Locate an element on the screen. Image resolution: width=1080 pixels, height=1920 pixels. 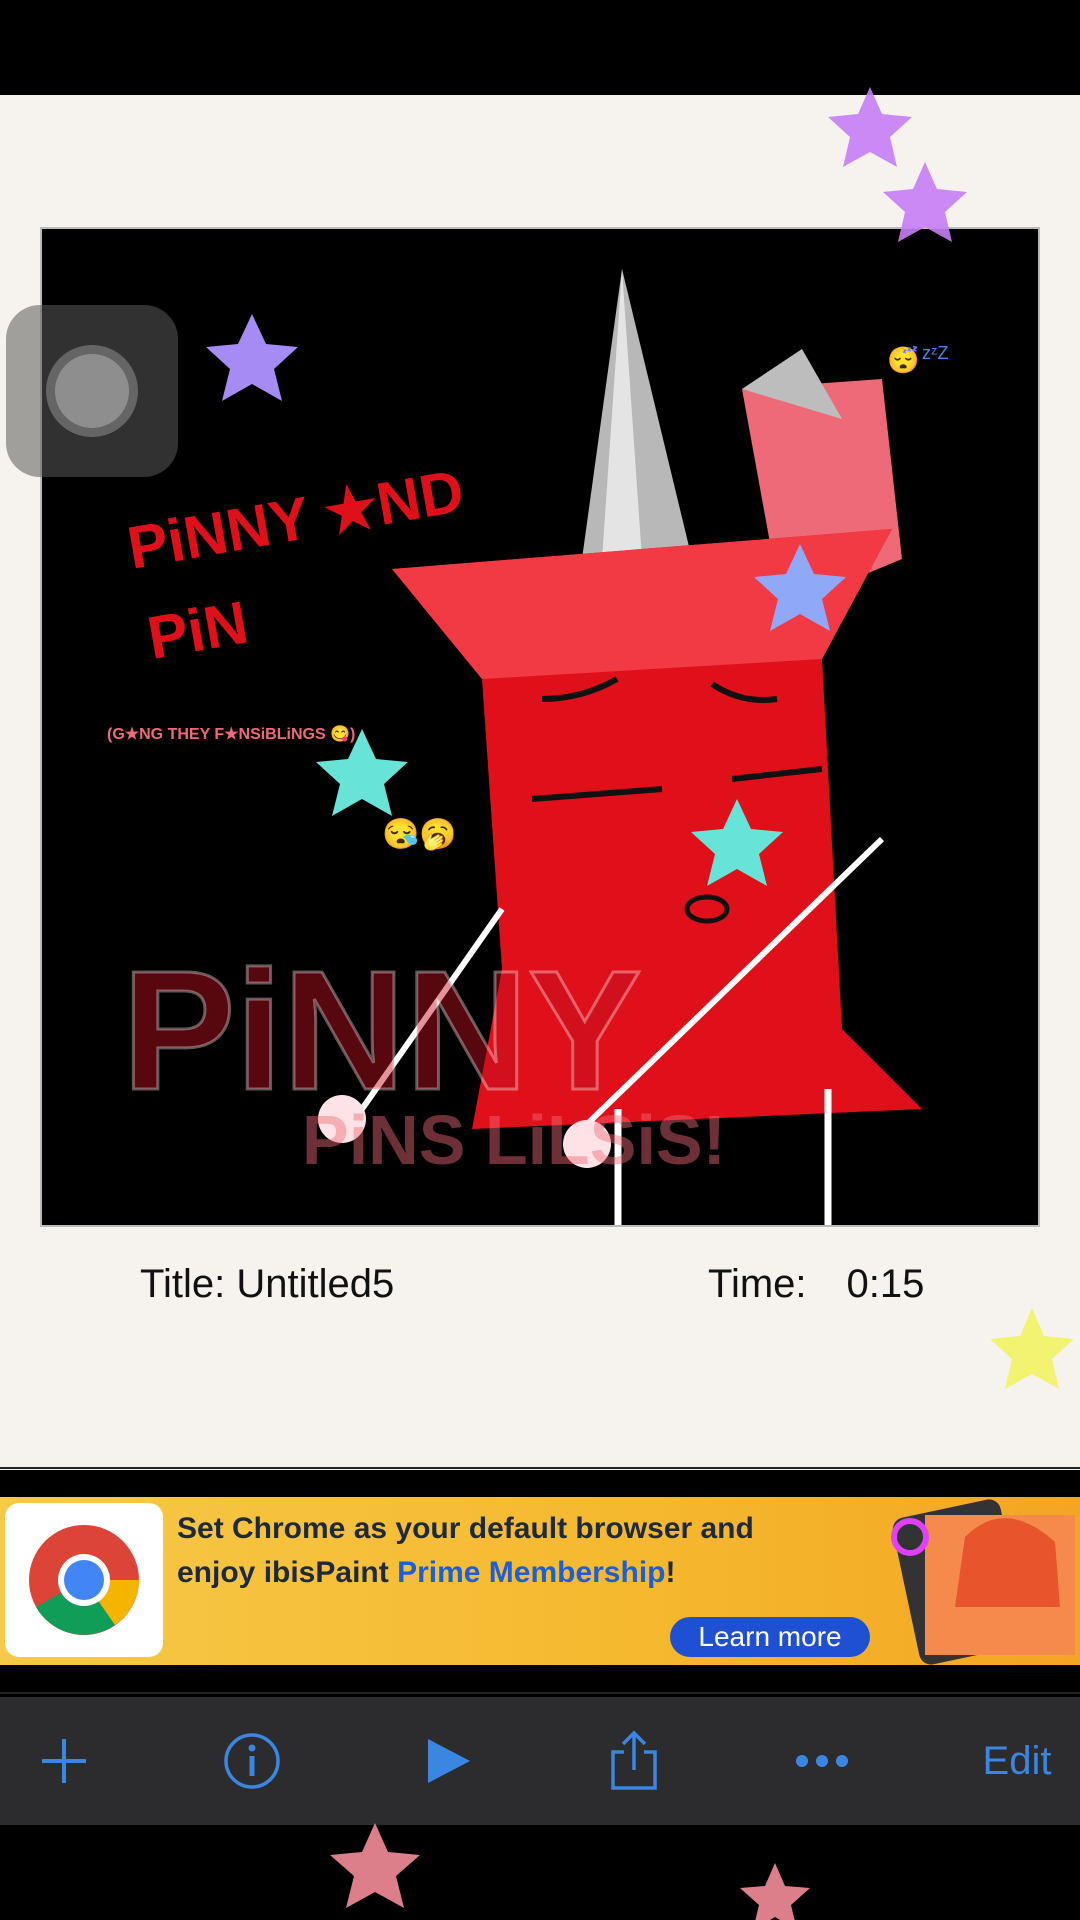
more-icon is located at coordinates (822, 1761).